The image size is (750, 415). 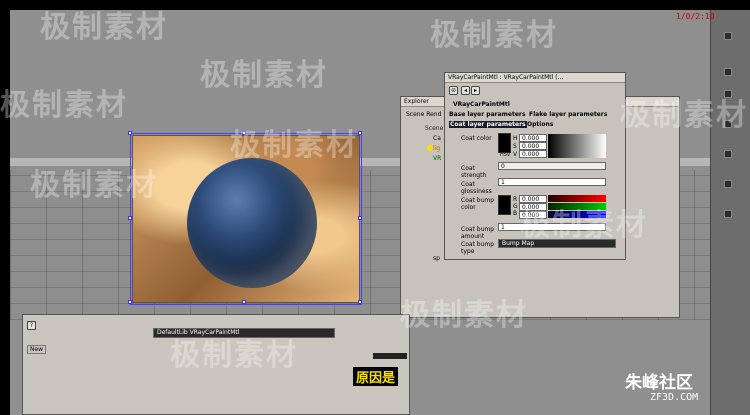 What do you see at coordinates (515, 206) in the screenshot?
I see `g-label: G` at bounding box center [515, 206].